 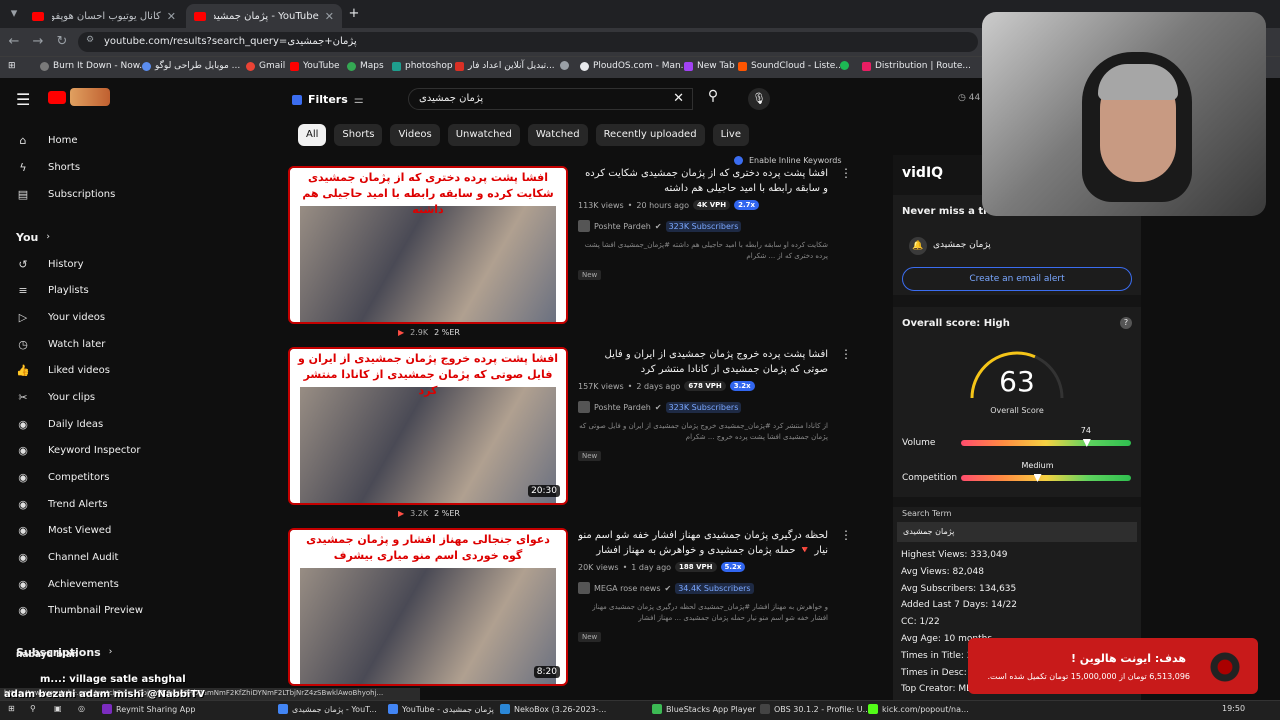 I want to click on create-email-alert-button: Create an email alert, so click(x=1017, y=279).